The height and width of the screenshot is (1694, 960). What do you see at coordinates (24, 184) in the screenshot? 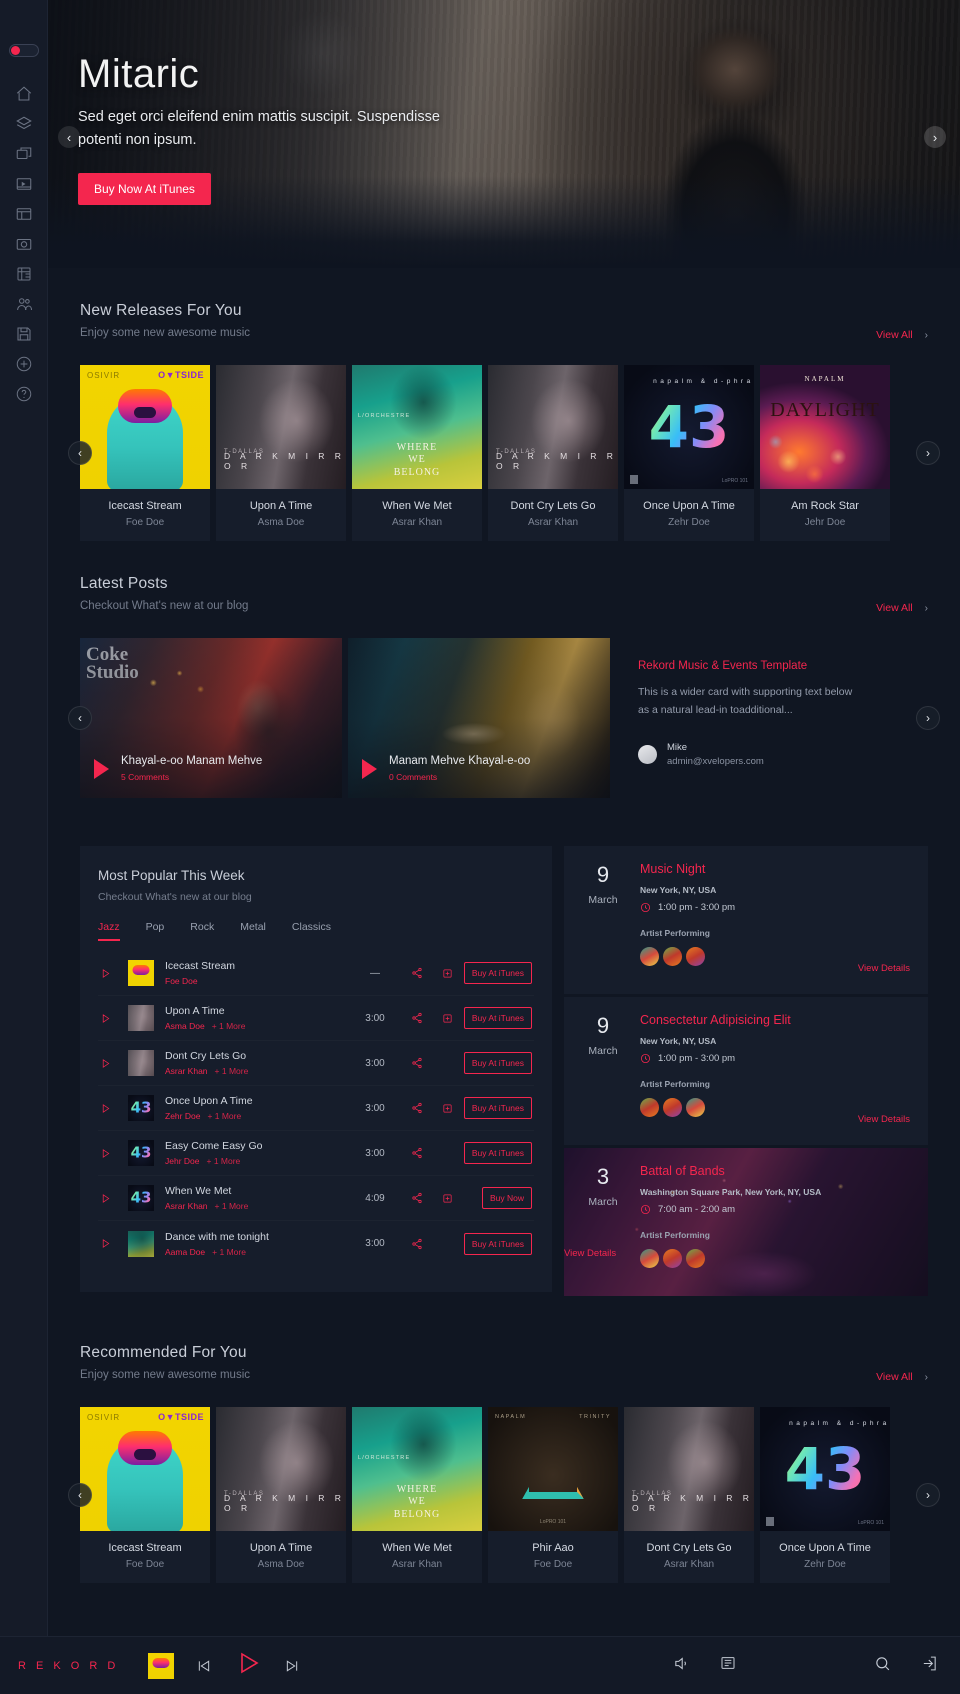
I see `sidebar-item-video` at bounding box center [24, 184].